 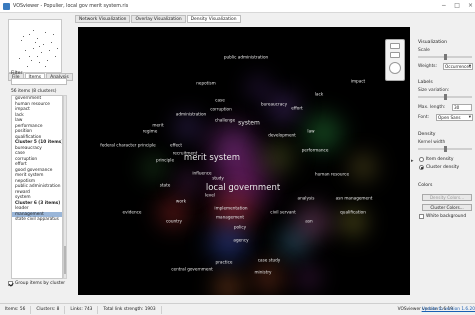 I want to click on density-label: bureaucracy, so click(x=274, y=104).